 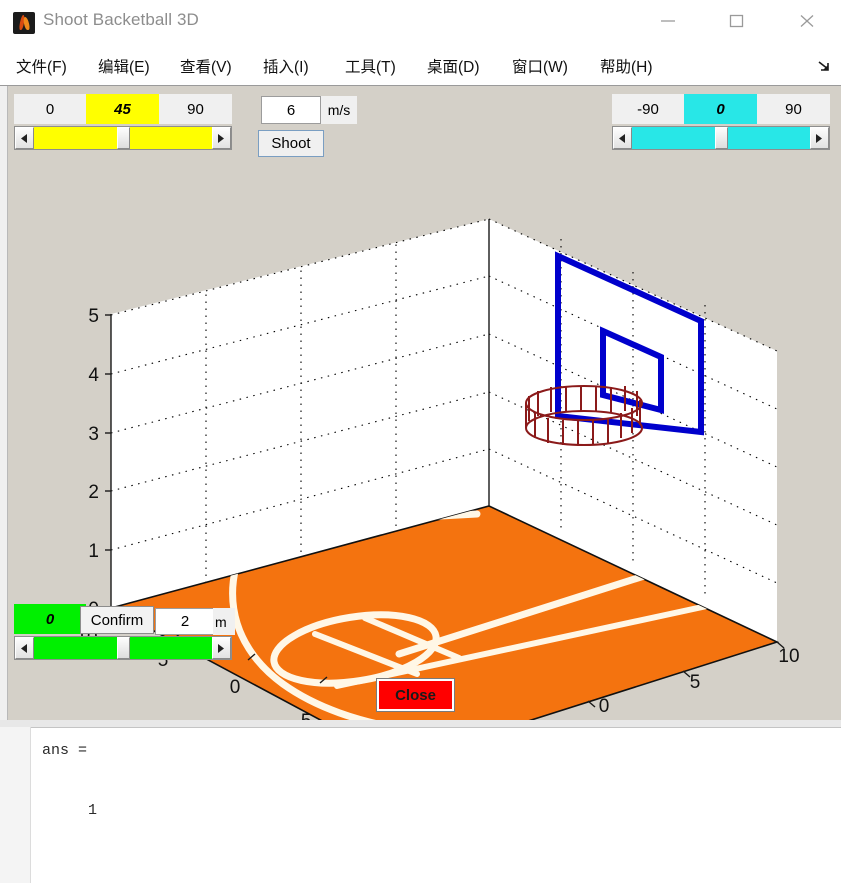 I want to click on y-tick-5: 5, so click(x=695, y=682).